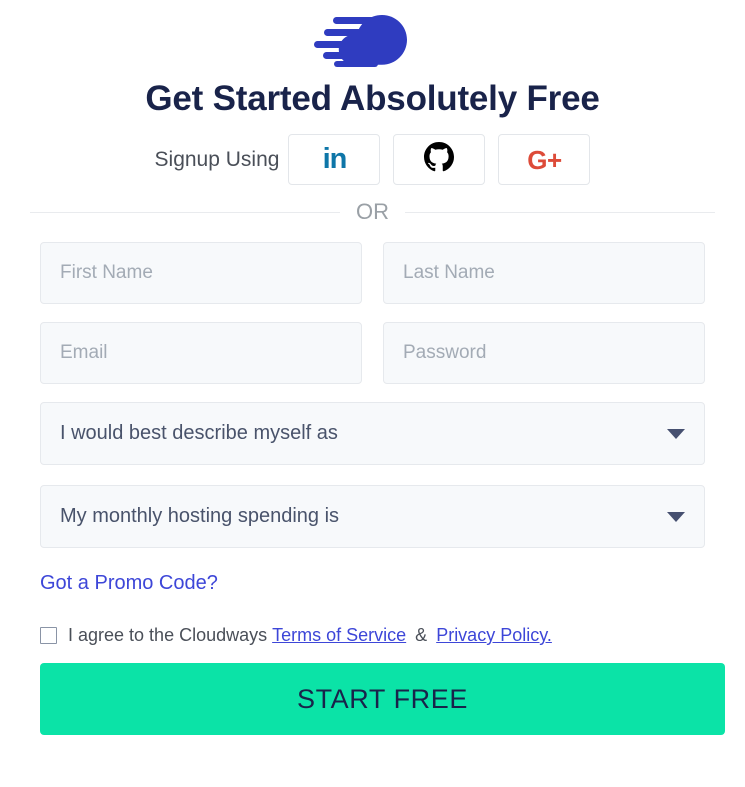 This screenshot has width=745, height=787. I want to click on linkedin-icon: in, so click(335, 159).